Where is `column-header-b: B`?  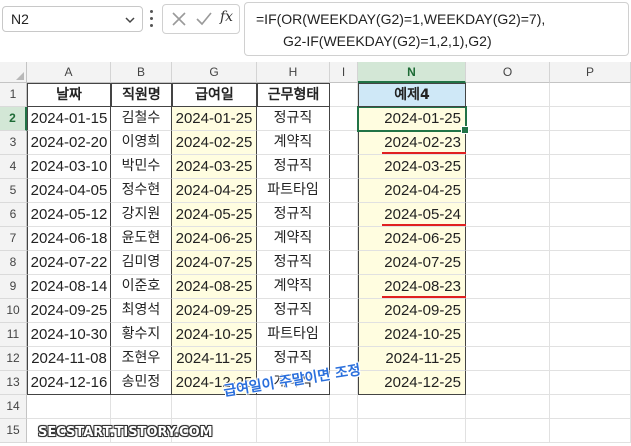 column-header-b: B is located at coordinates (141, 72).